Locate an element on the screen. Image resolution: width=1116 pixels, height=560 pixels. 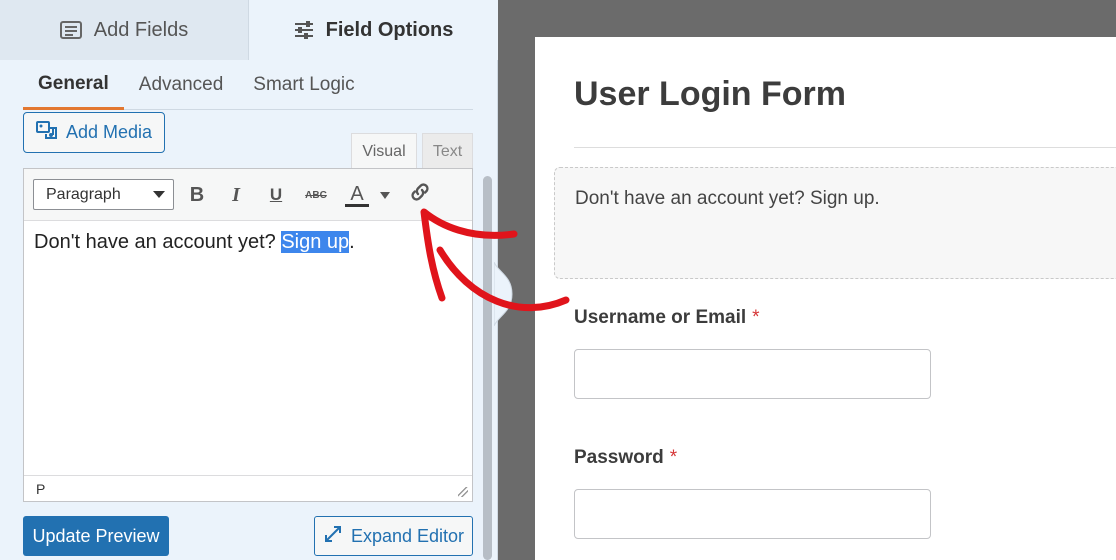
tab-add-fields-label: Add Fields is located at coordinates (141, 29).